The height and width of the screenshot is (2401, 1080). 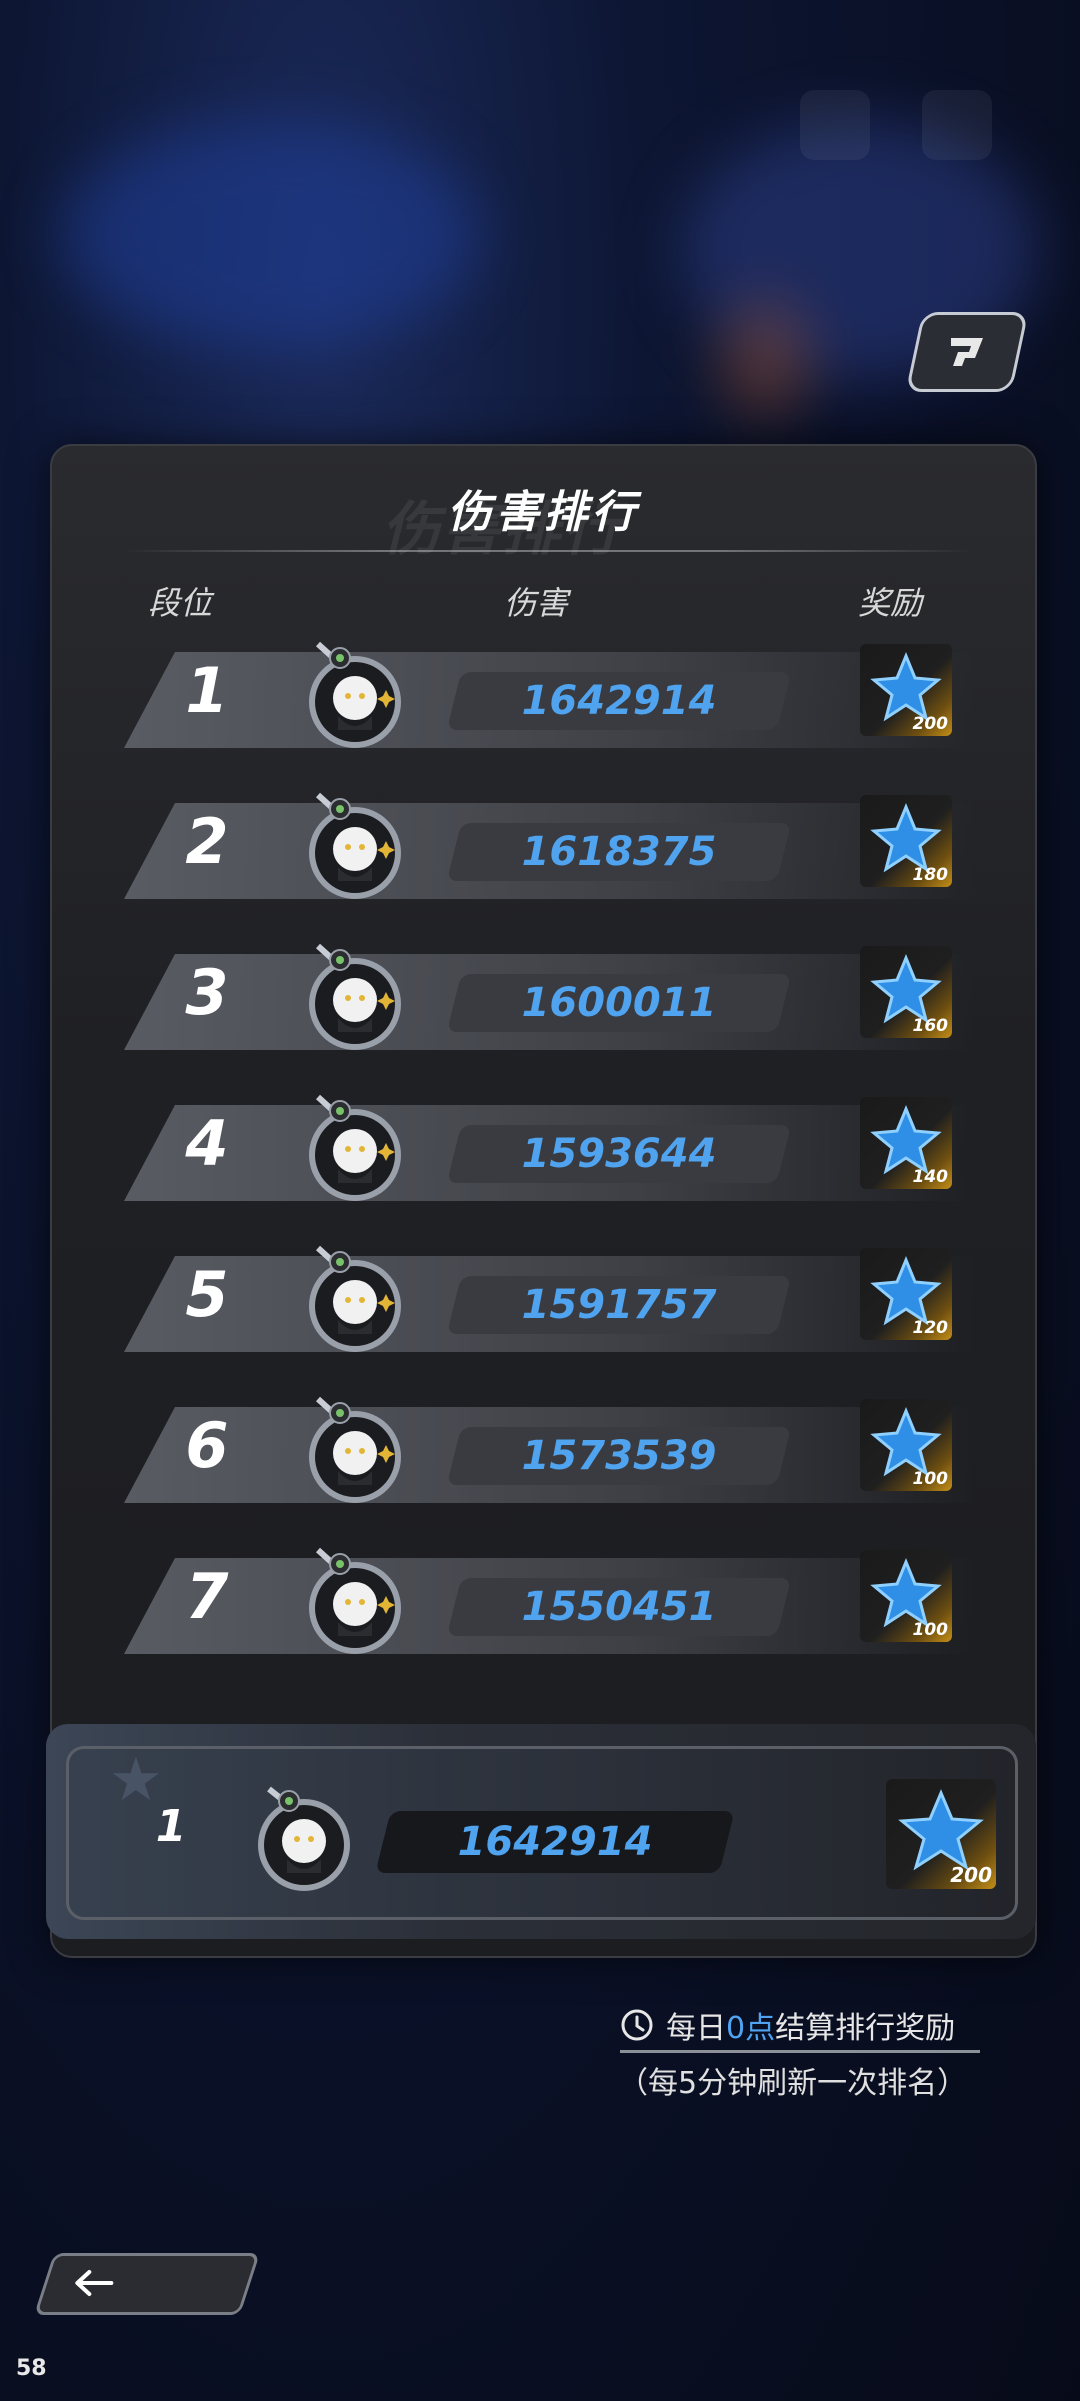 What do you see at coordinates (207, 1596) in the screenshot?
I see `rank-number: 7` at bounding box center [207, 1596].